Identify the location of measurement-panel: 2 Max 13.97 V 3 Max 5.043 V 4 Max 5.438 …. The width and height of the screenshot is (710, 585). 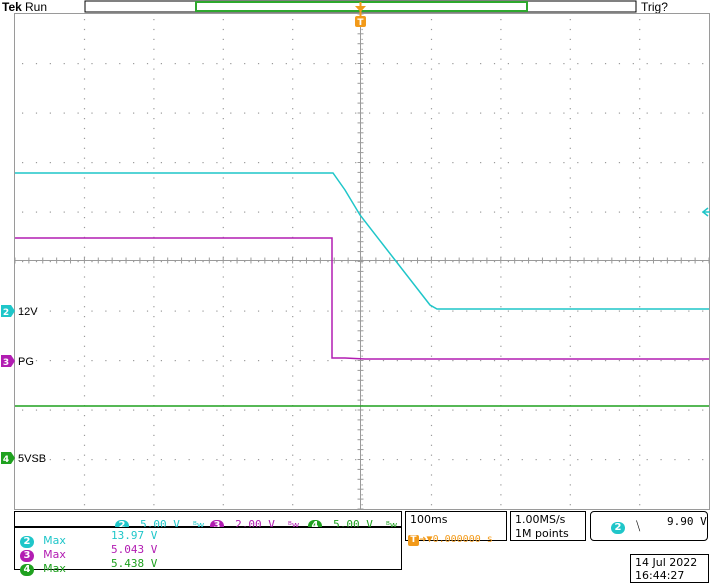
(208, 551).